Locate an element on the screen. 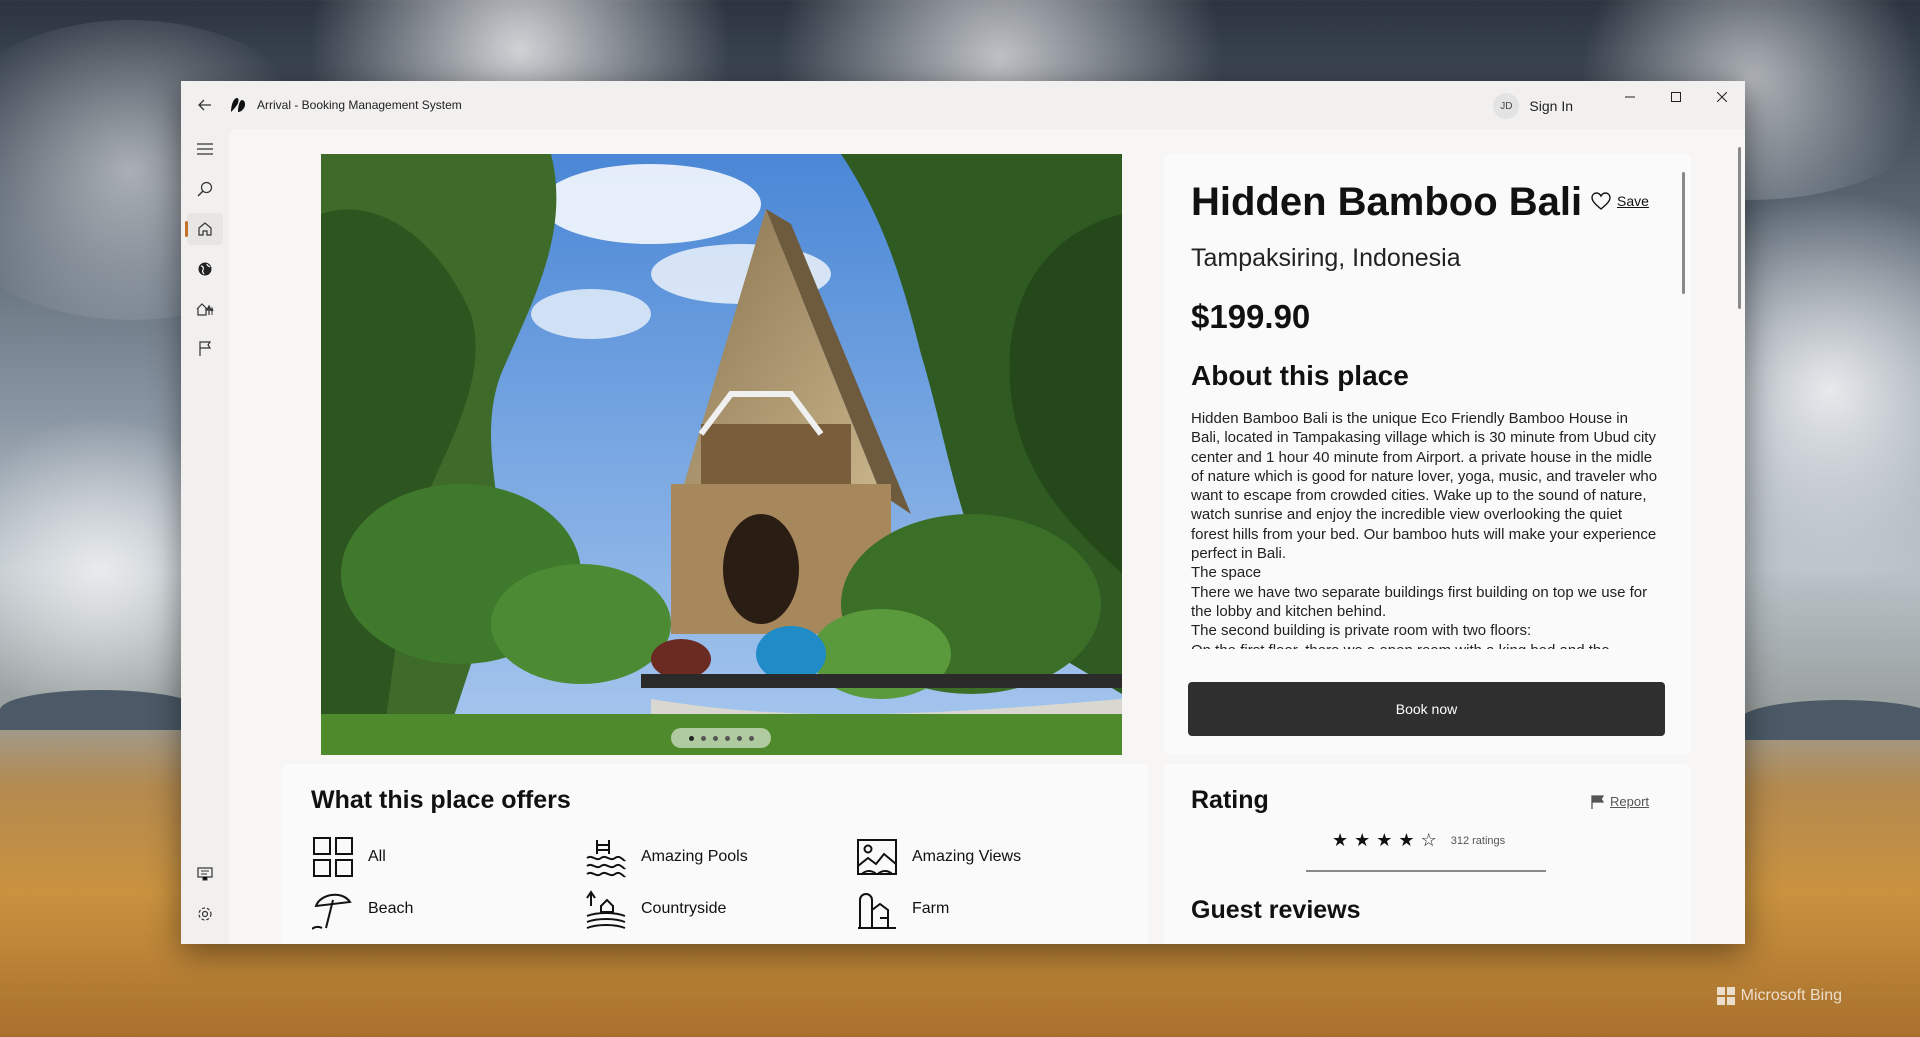 Image resolution: width=1920 pixels, height=1037 pixels. amenity-amazing-views: Amazing Views is located at coordinates (938, 857).